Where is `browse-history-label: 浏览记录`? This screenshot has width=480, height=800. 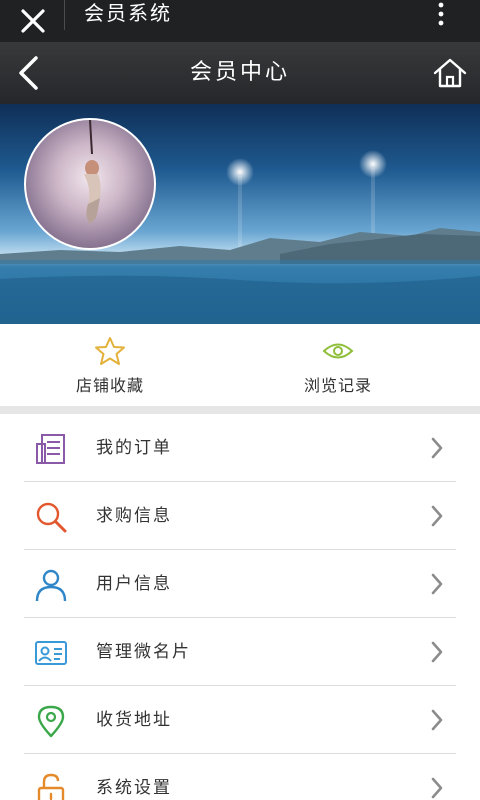 browse-history-label: 浏览记录 is located at coordinates (337, 385).